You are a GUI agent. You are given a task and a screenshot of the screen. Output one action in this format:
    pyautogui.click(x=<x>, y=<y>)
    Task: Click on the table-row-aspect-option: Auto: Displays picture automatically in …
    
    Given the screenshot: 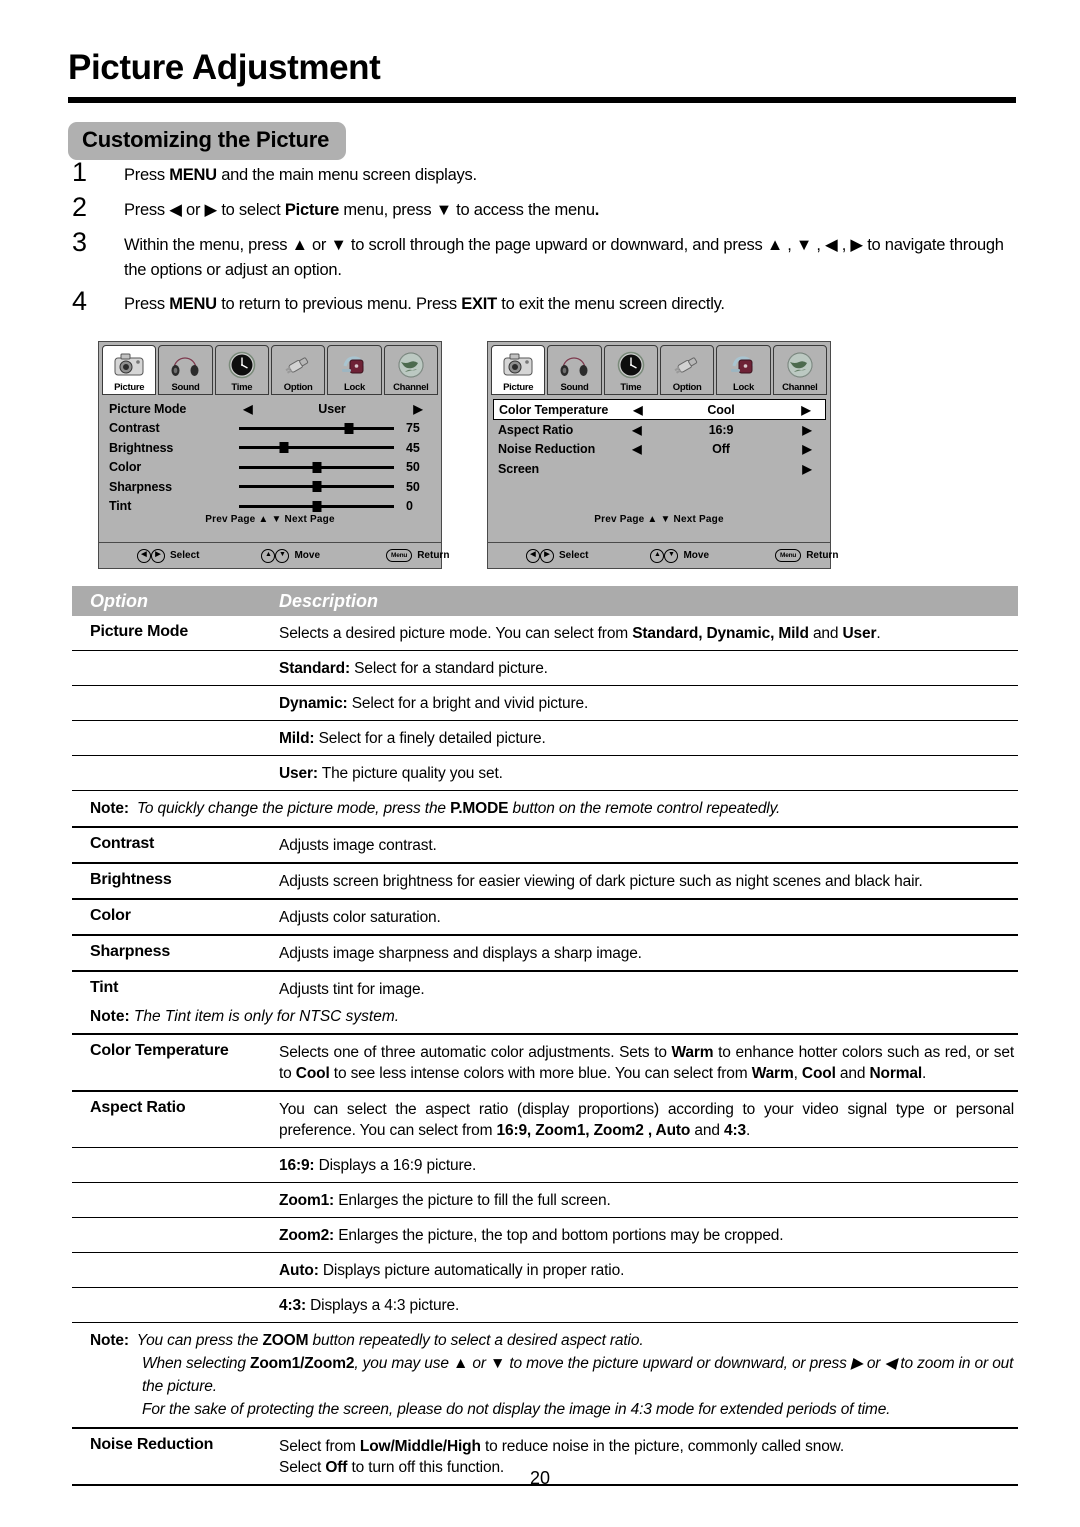 What is the action you would take?
    pyautogui.click(x=545, y=1270)
    